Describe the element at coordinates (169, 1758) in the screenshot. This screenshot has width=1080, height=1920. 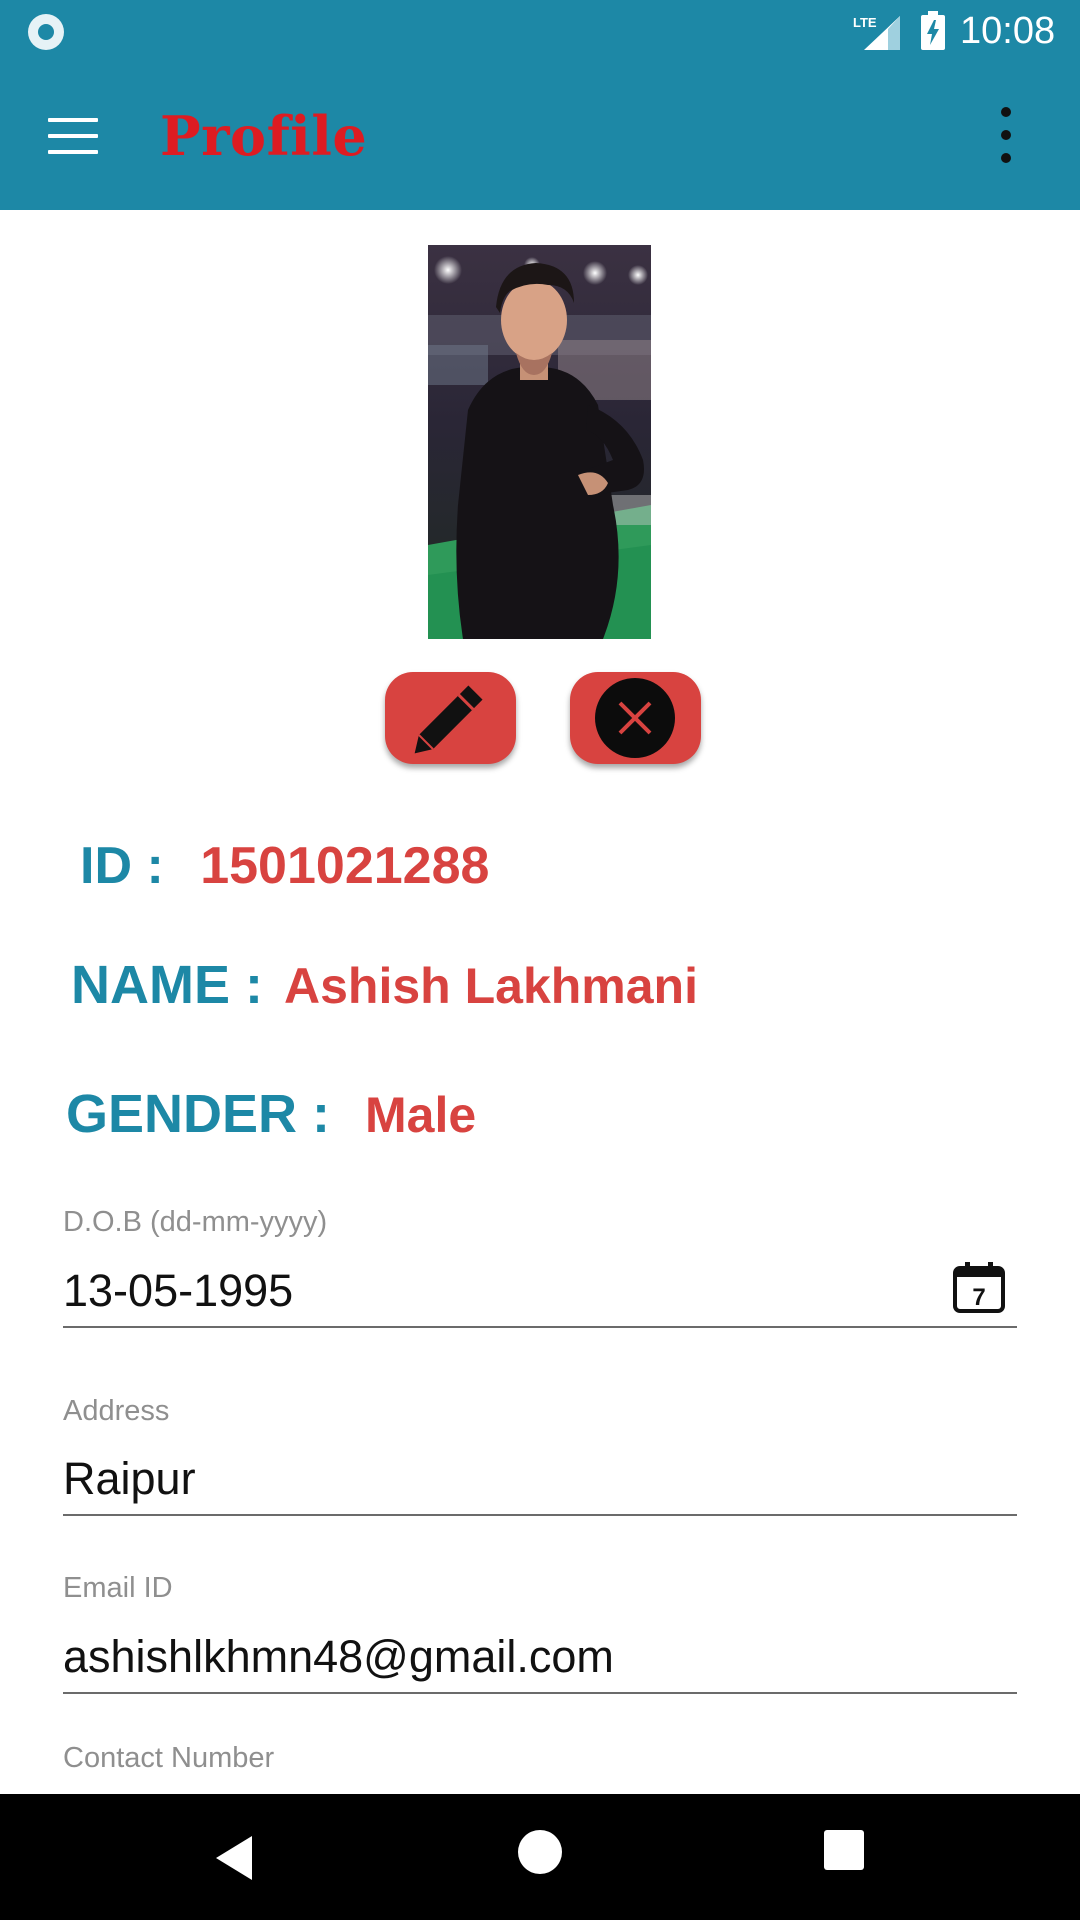
I see `contact-label: Contact Number` at that location.